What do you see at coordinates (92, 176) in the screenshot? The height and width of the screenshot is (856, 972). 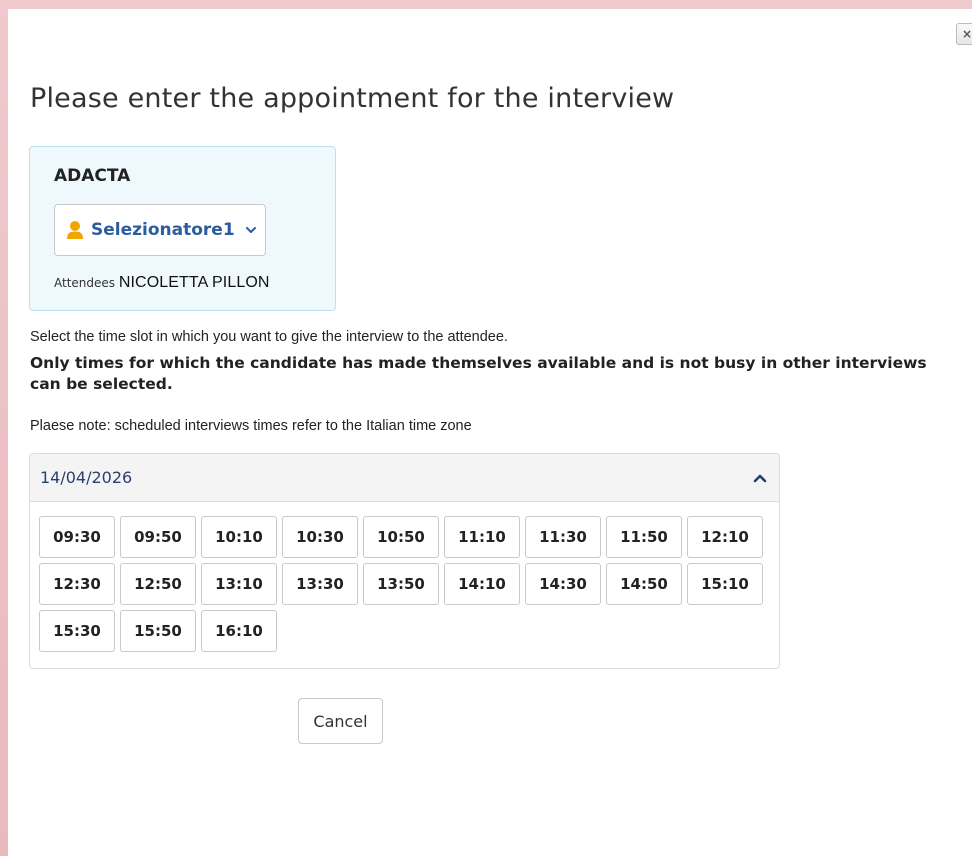 I see `company-name: ADACTA` at bounding box center [92, 176].